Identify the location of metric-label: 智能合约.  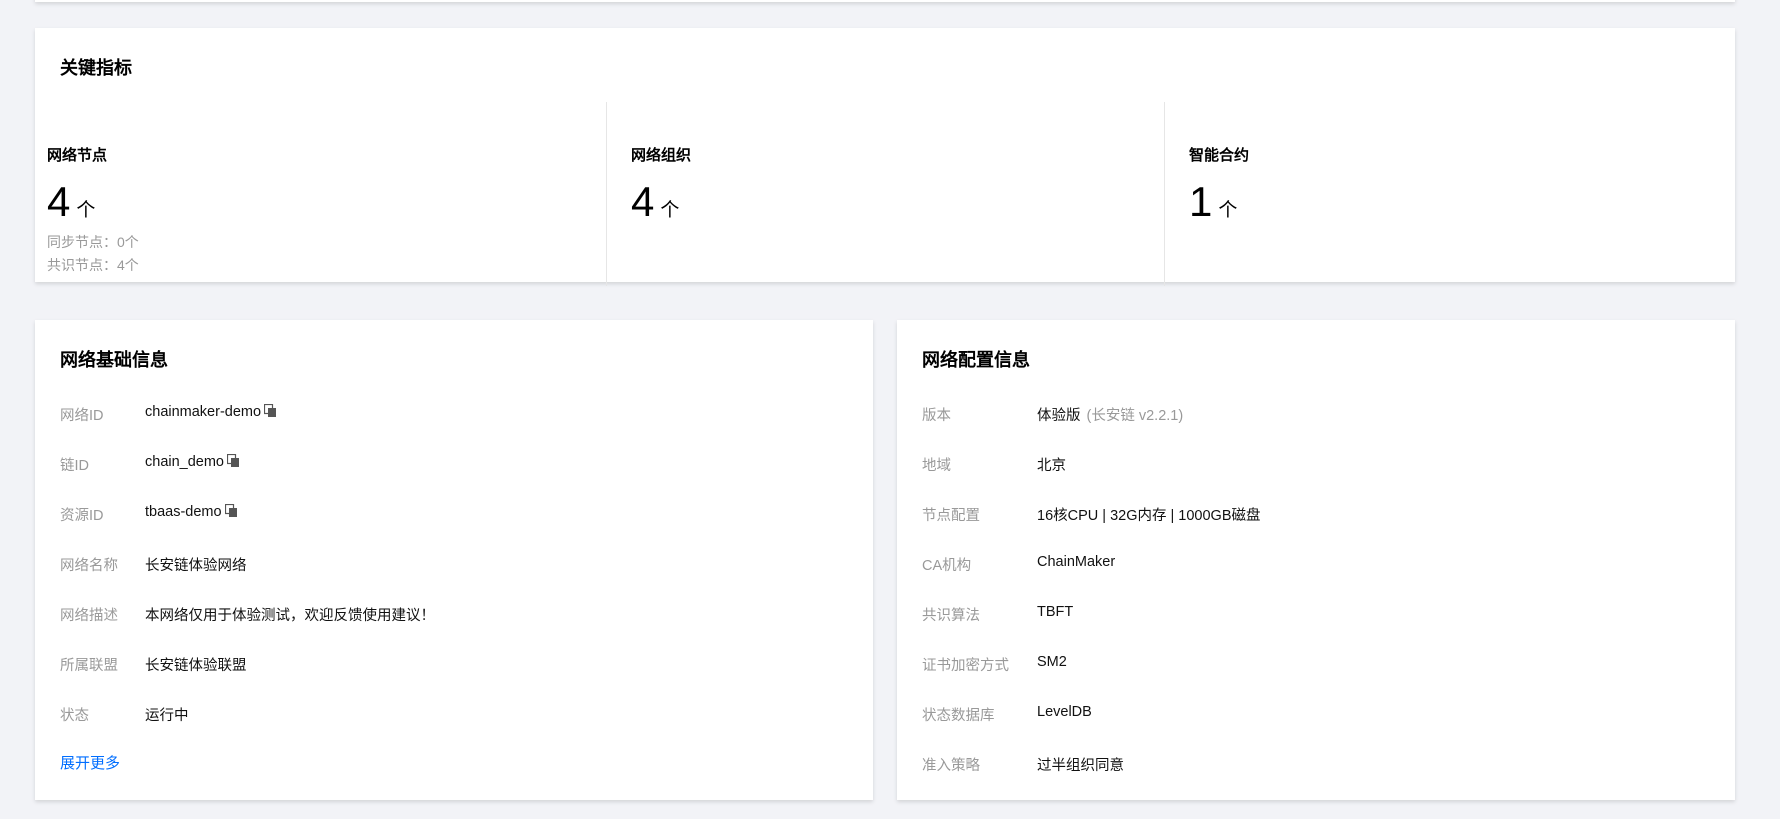
(1219, 155).